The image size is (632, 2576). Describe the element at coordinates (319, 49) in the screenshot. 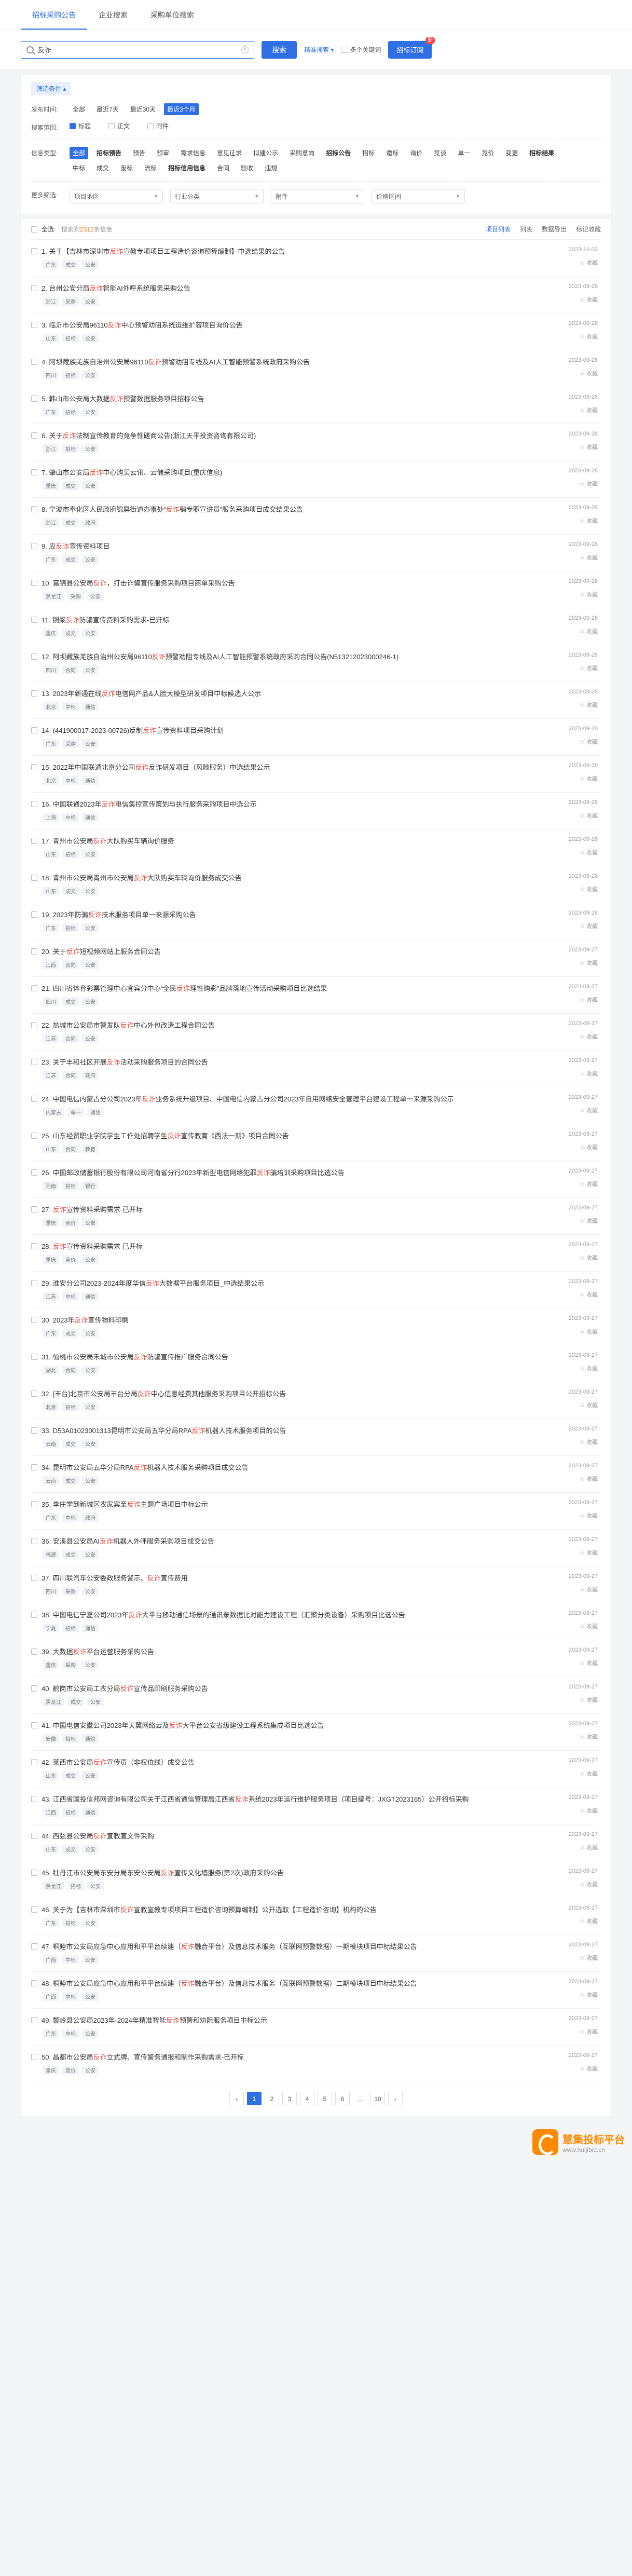

I see `advanced-search-link: 精准搜索 ▾` at that location.